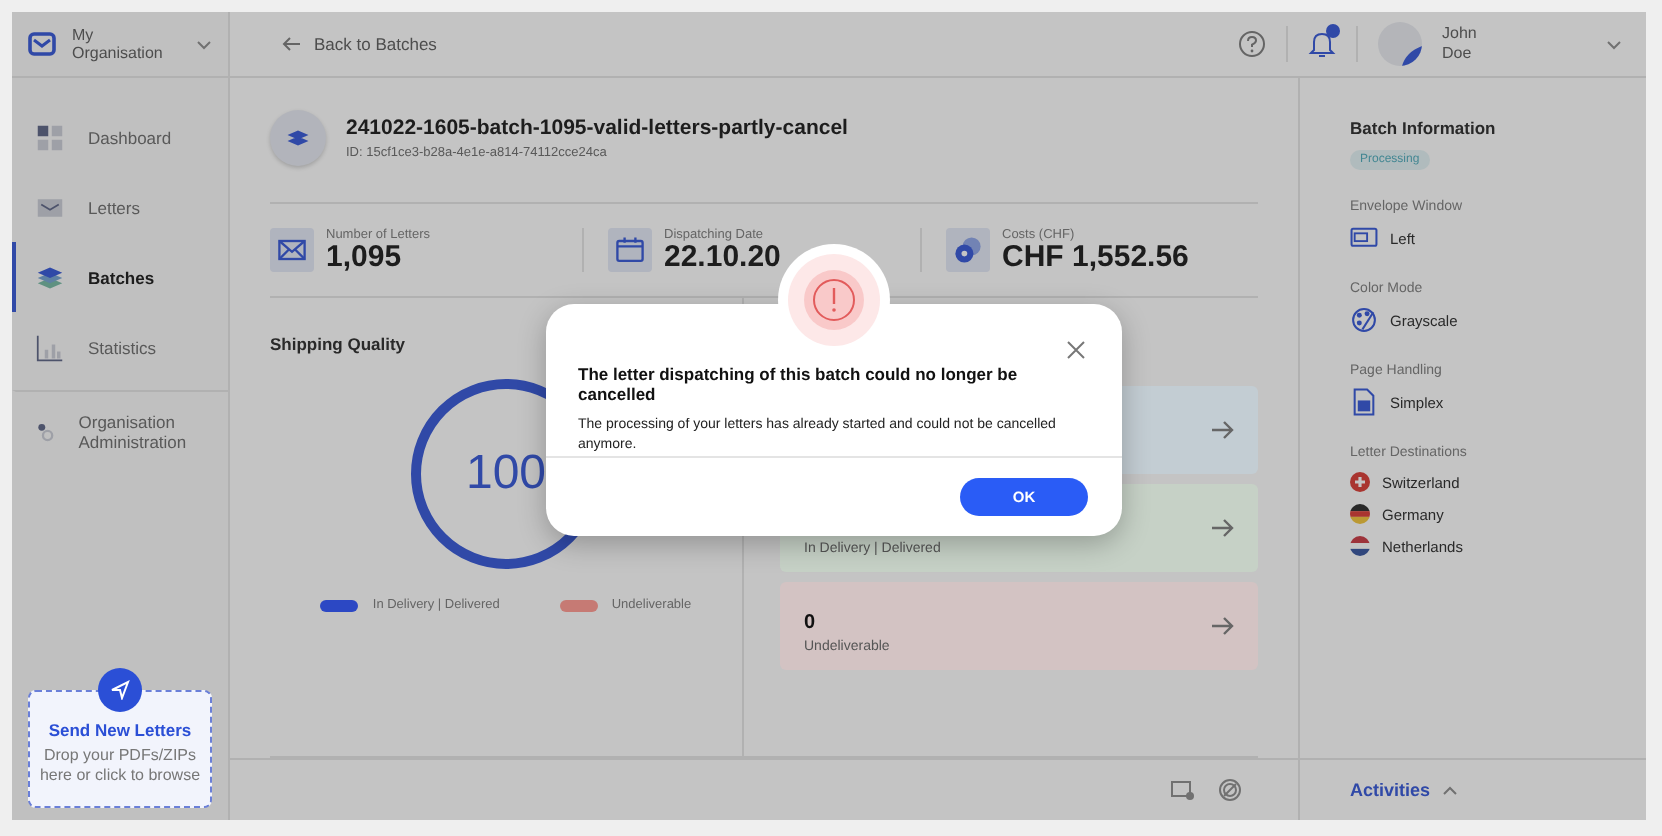 The width and height of the screenshot is (1662, 836). Describe the element at coordinates (722, 257) in the screenshot. I see `stat-value: 22.10.20` at that location.